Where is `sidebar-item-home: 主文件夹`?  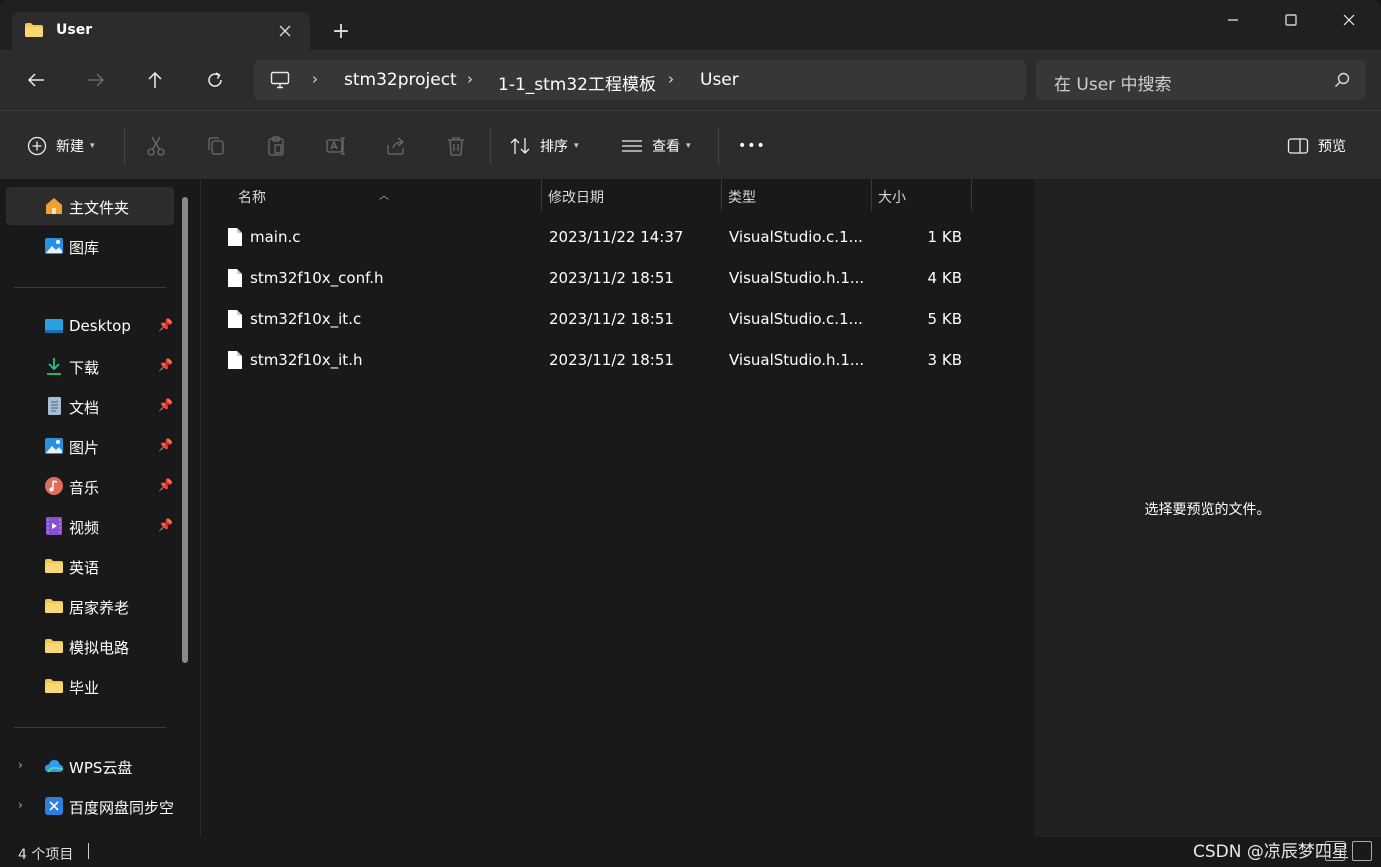 sidebar-item-home: 主文件夹 is located at coordinates (90, 206).